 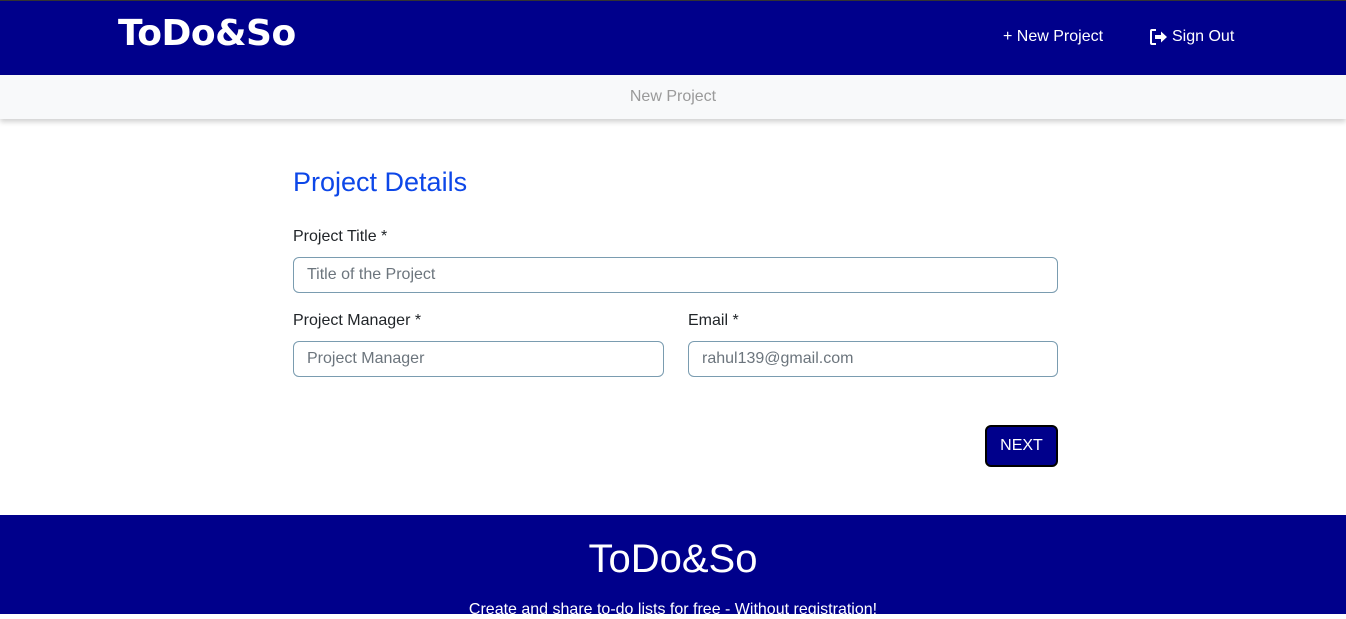 I want to click on project-title-label: Project Title *, so click(x=340, y=236).